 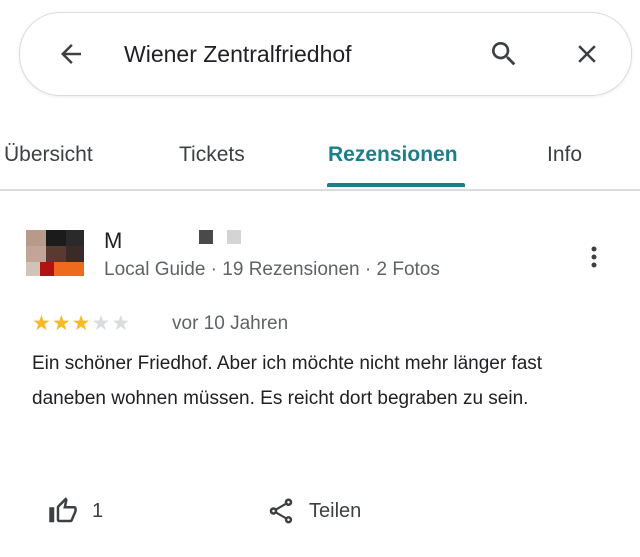 What do you see at coordinates (320, 153) in the screenshot?
I see `tab-bar: Übersicht Tickets Rezensionen Info` at bounding box center [320, 153].